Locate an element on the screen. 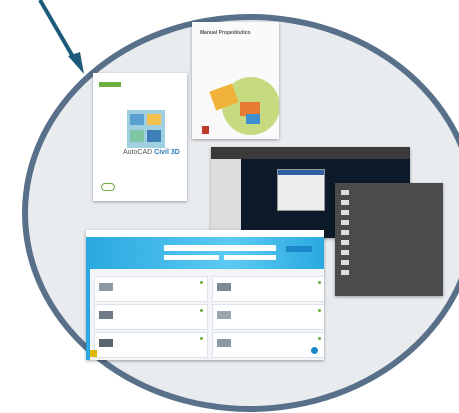 The height and width of the screenshot is (413, 459). brand-prefix: AutoCAD is located at coordinates (138, 152).